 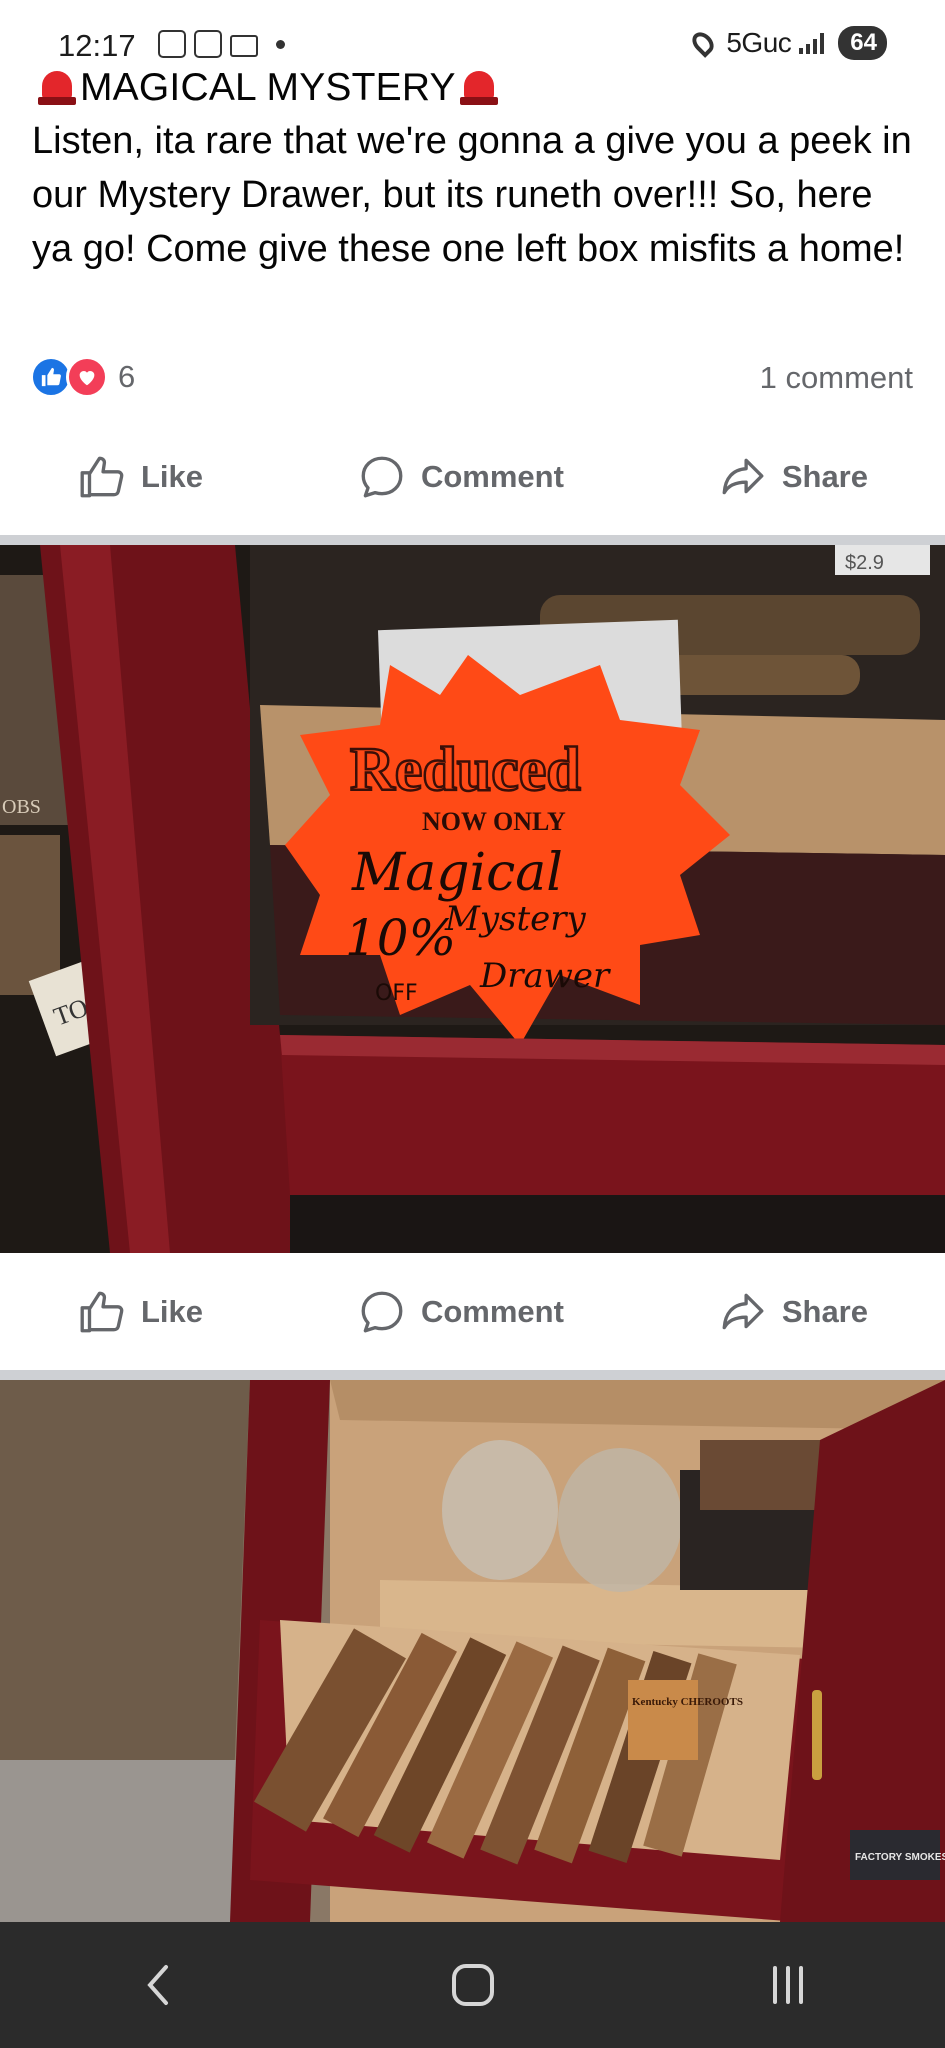 I want to click on photo-comment-button: Comment, so click(x=460, y=1312).